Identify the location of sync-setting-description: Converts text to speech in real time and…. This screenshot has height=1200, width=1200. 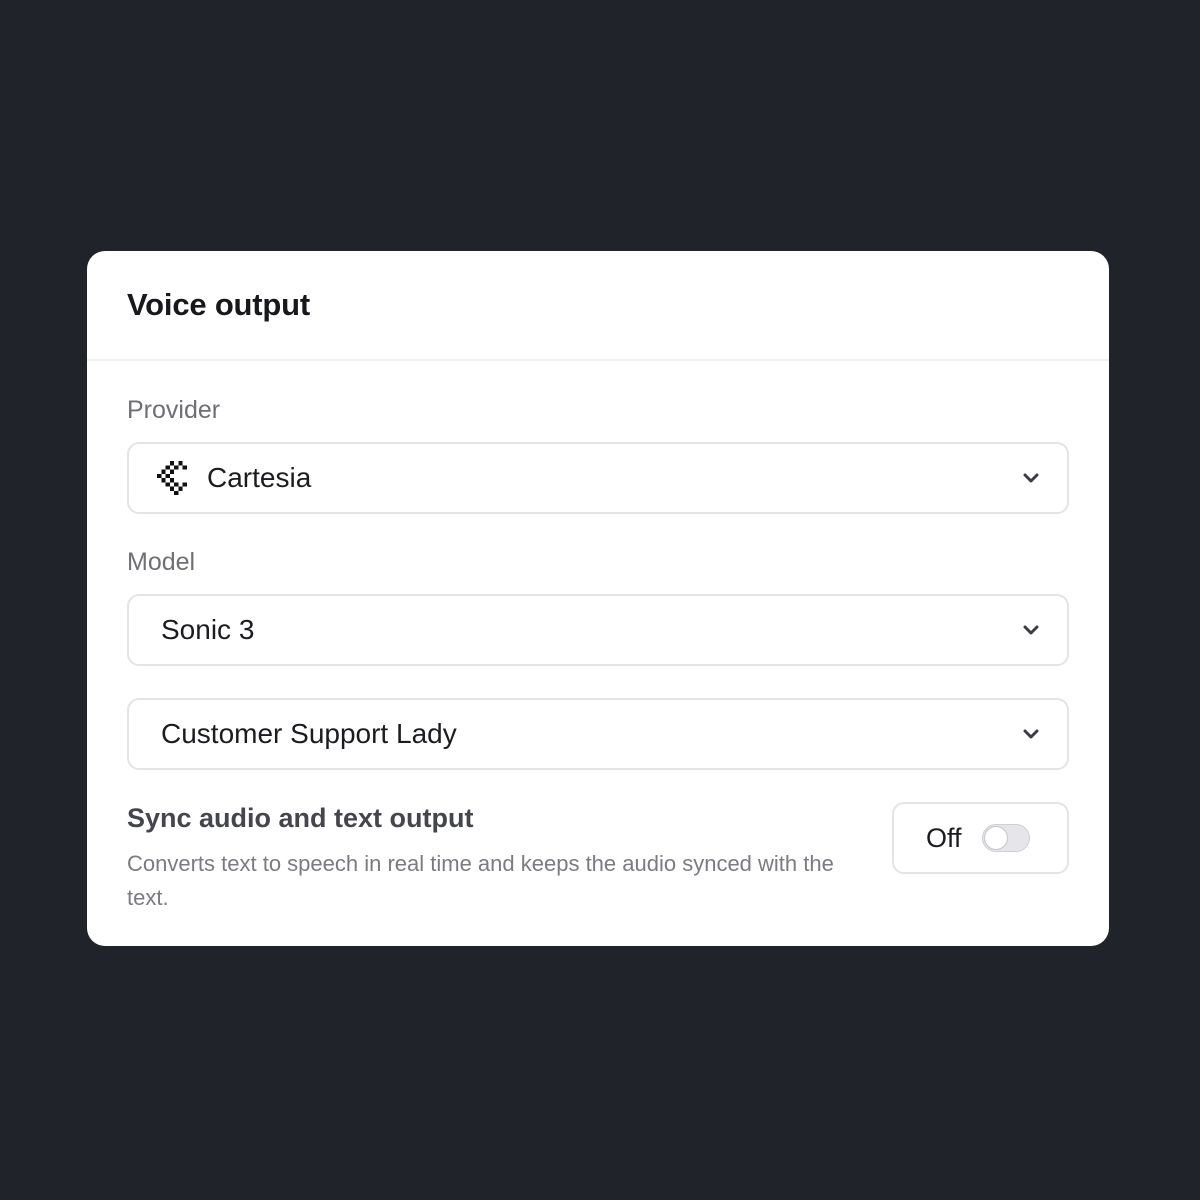
(480, 880).